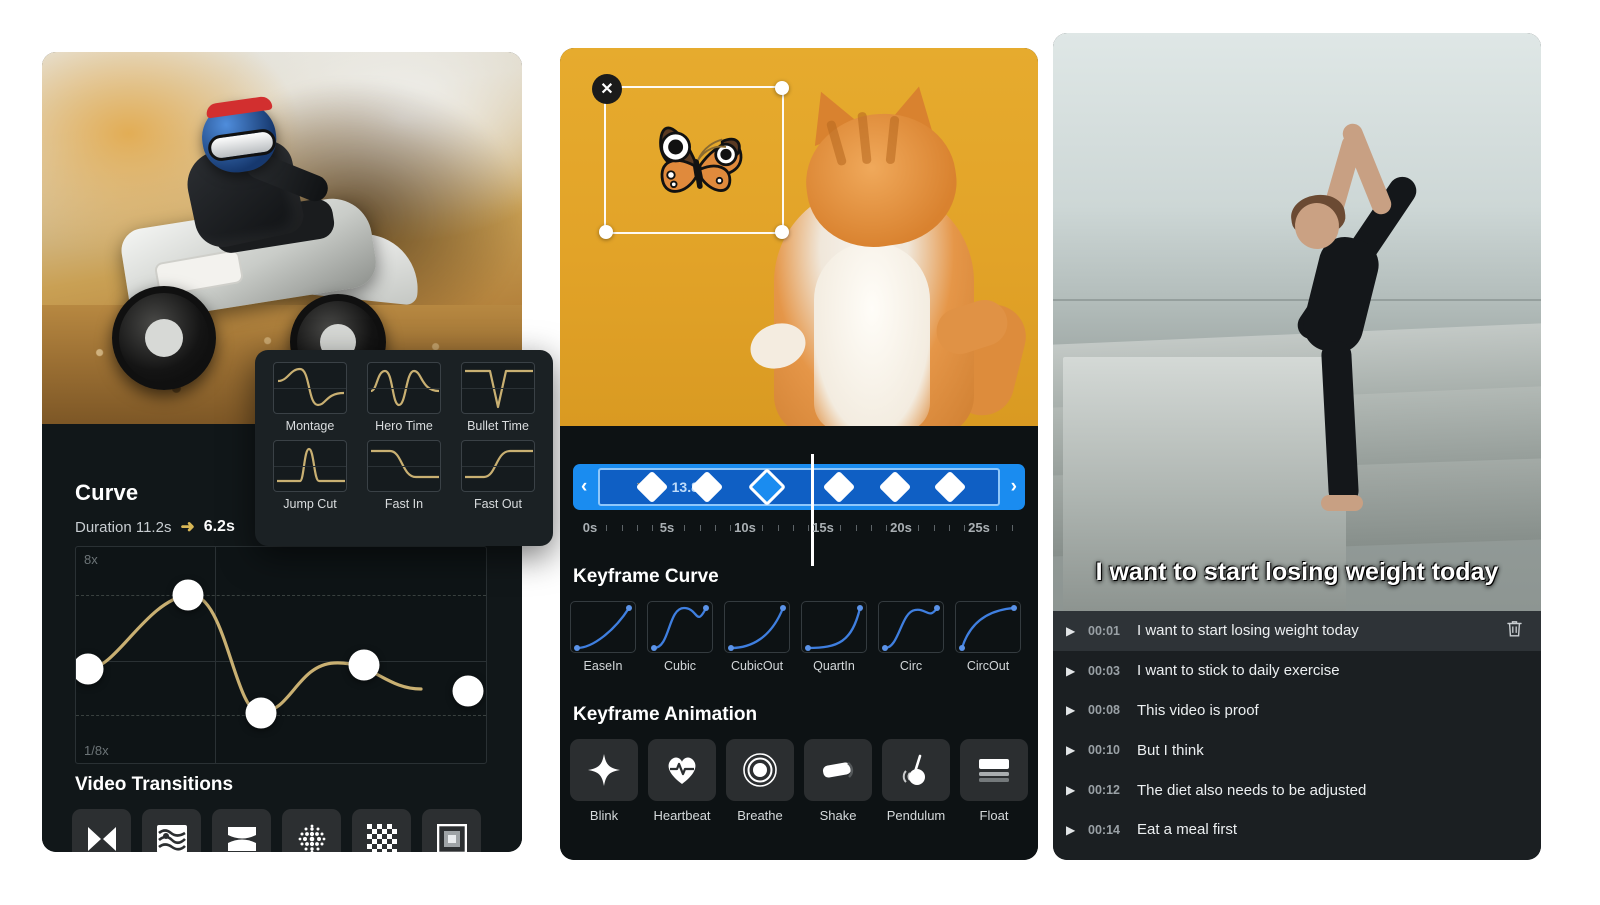 The height and width of the screenshot is (905, 1600). Describe the element at coordinates (1297, 830) in the screenshot. I see `caption-row: ▶ 00:14 Eat a meal first` at that location.